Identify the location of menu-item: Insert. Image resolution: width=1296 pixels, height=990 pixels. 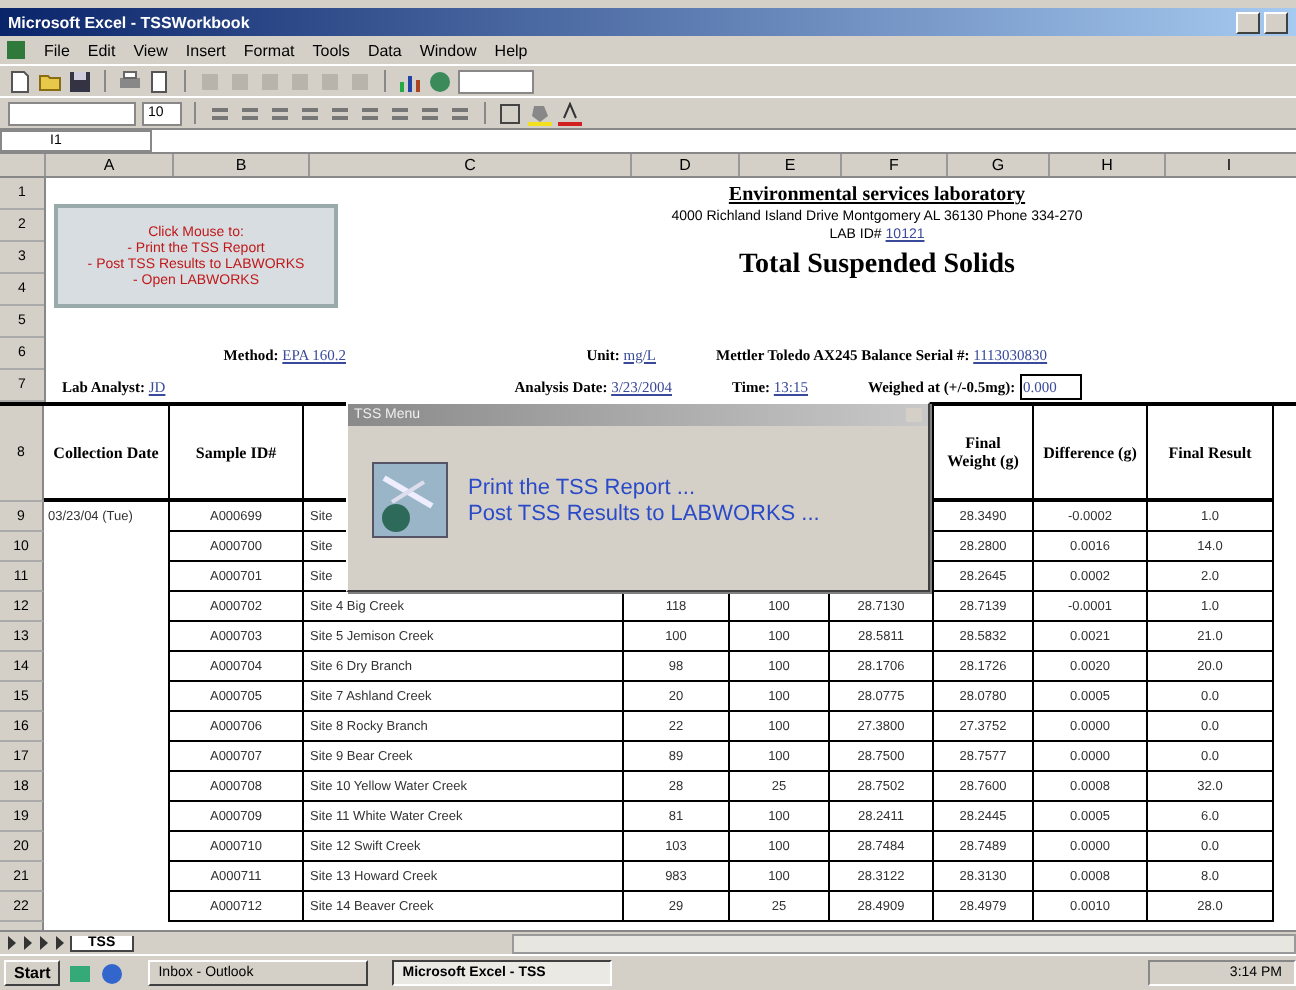
(205, 50).